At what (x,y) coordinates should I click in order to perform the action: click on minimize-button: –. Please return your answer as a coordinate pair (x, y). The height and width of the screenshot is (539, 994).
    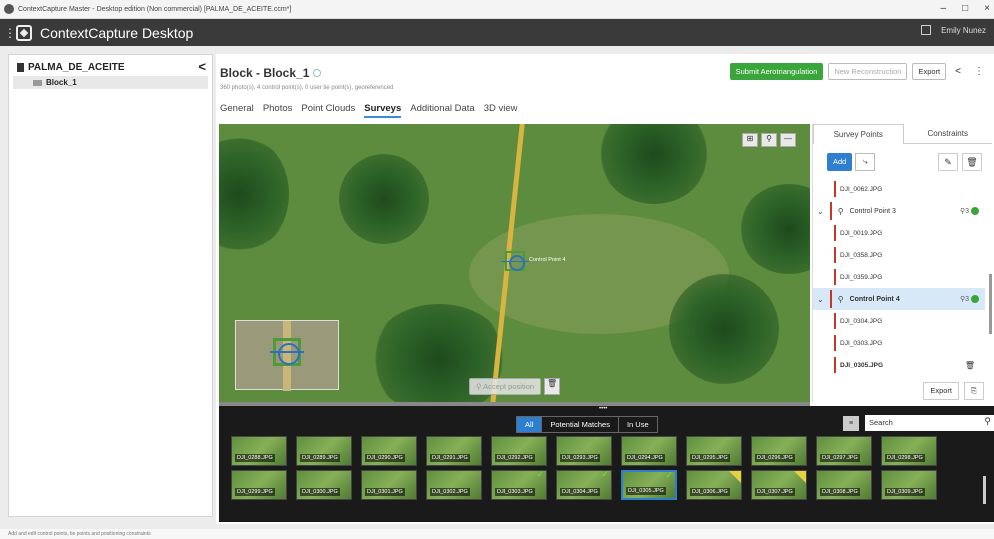
    Looking at the image, I should click on (944, 8).